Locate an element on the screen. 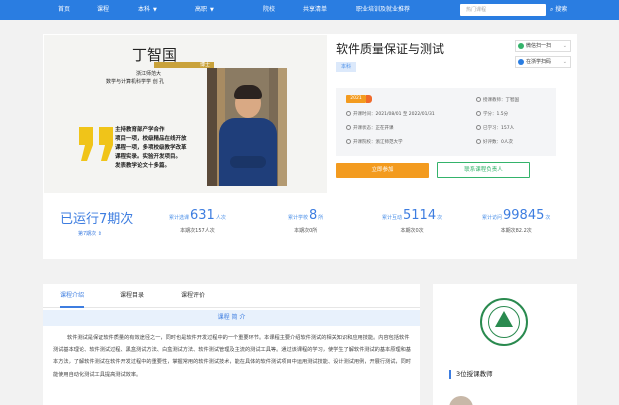 The height and width of the screenshot is (405, 619). course-status-label: 开课状态： is located at coordinates (364, 128).